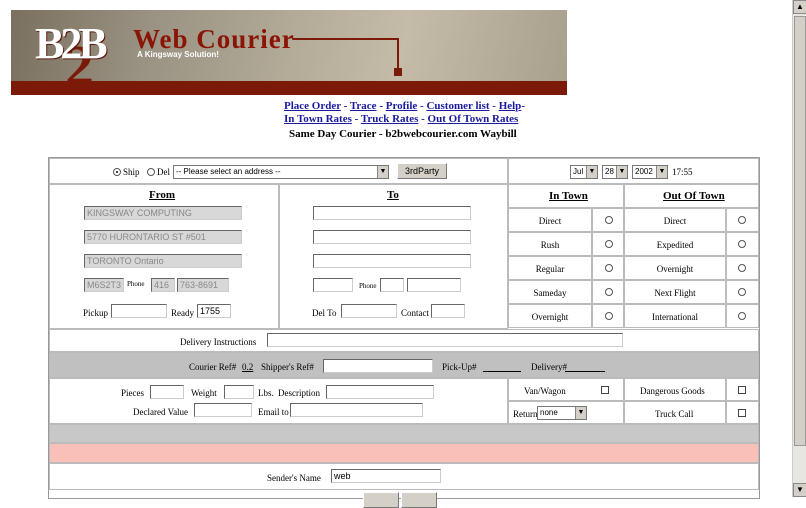  What do you see at coordinates (615, 172) in the screenshot?
I see `day-select: 28 ▼` at bounding box center [615, 172].